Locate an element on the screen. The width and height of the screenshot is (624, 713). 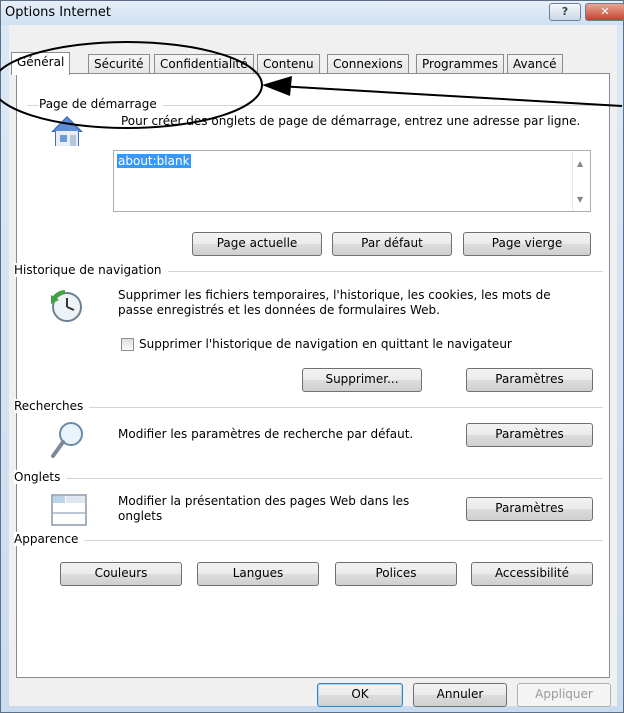
accessibility-button: Accessibilité is located at coordinates (532, 574).